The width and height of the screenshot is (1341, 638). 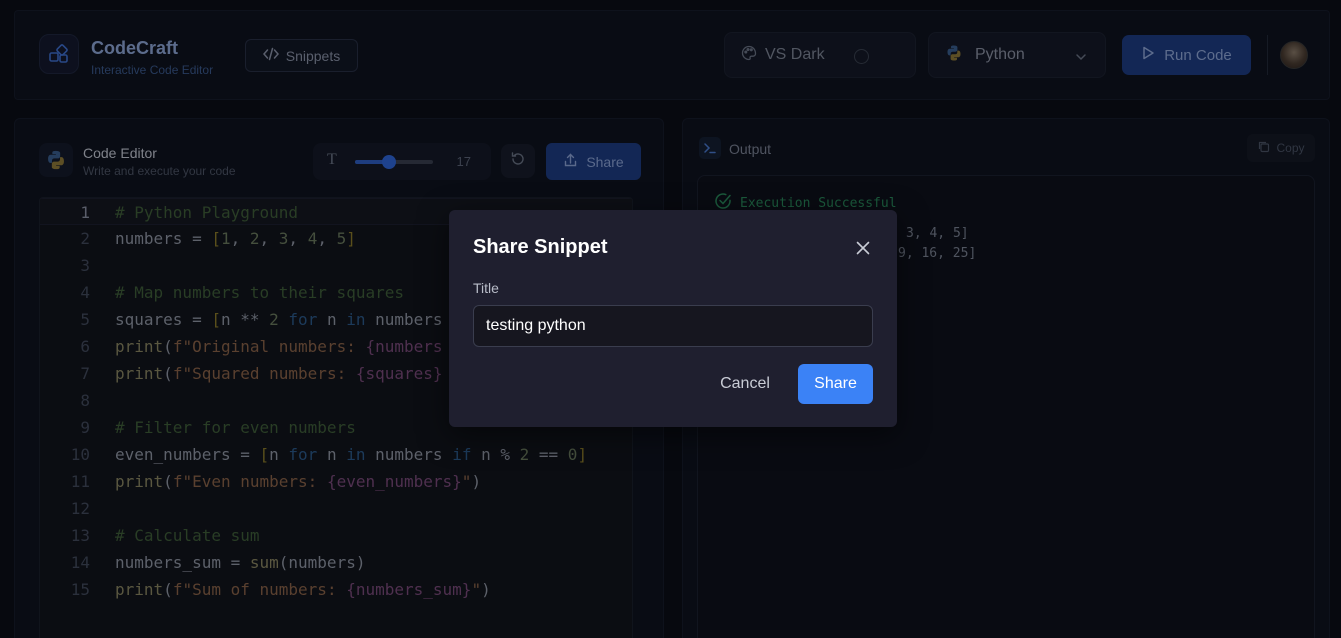 What do you see at coordinates (540, 247) in the screenshot?
I see `dialog-title: Share Snippet` at bounding box center [540, 247].